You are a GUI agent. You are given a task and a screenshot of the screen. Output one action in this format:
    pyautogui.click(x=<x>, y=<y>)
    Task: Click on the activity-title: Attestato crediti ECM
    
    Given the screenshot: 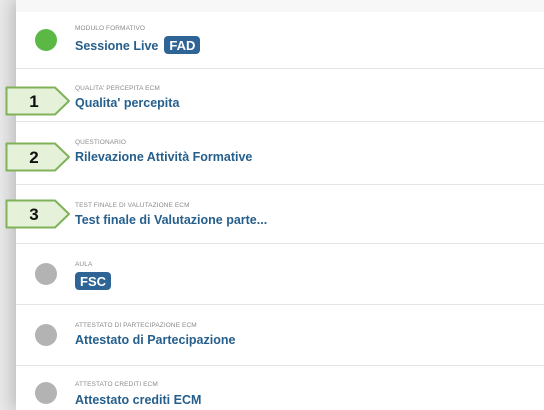 What is the action you would take?
    pyautogui.click(x=138, y=400)
    